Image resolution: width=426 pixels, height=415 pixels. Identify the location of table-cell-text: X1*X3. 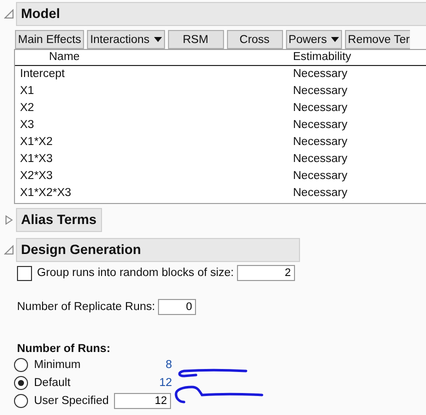
(36, 159).